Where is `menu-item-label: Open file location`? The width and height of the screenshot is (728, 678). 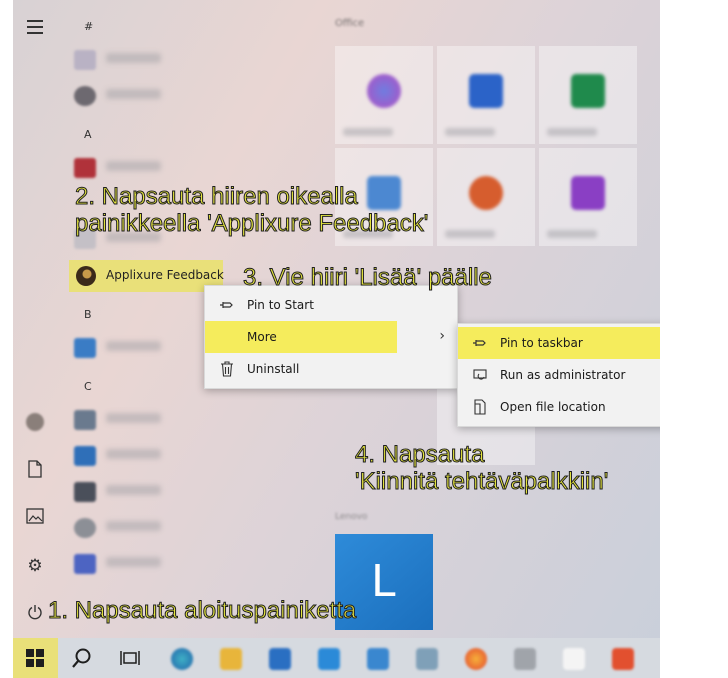
menu-item-label: Open file location is located at coordinates (553, 407).